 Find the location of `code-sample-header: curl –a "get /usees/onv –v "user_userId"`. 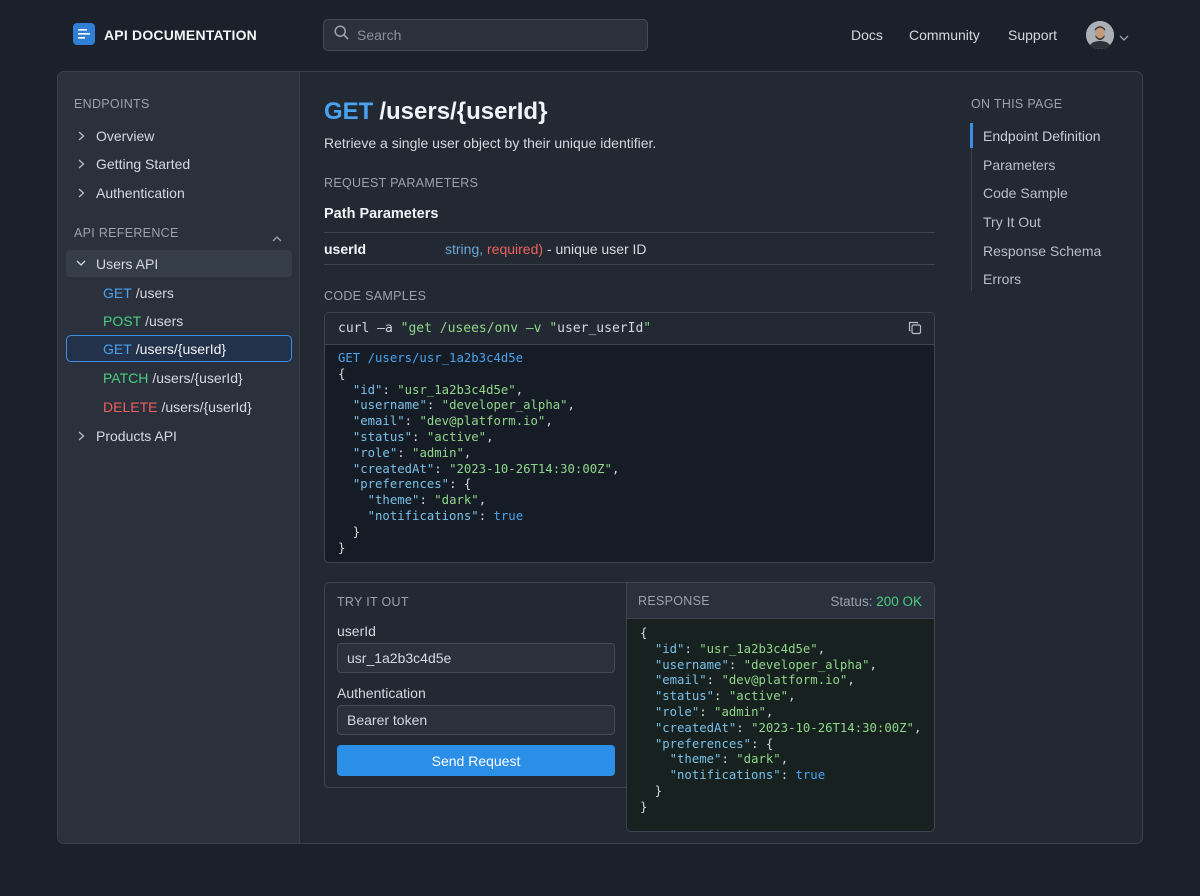

code-sample-header: curl –a "get /usees/onv –v "user_userId" is located at coordinates (629, 329).